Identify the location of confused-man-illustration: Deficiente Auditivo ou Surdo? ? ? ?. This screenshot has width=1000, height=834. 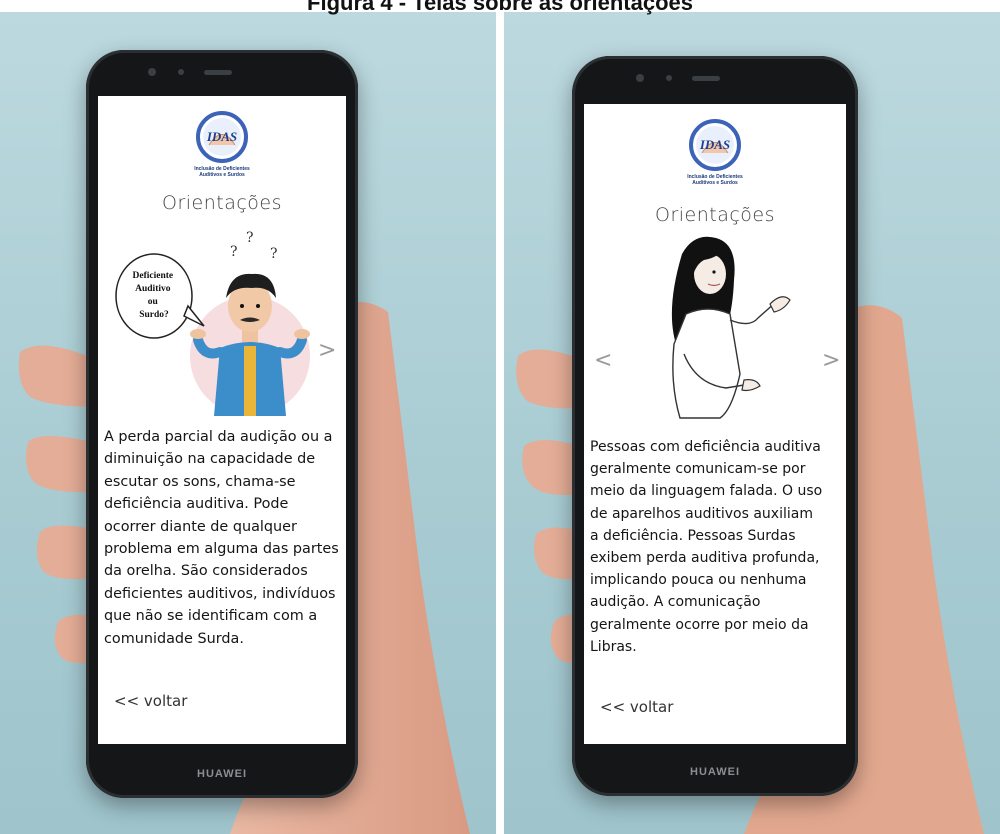
(212, 323).